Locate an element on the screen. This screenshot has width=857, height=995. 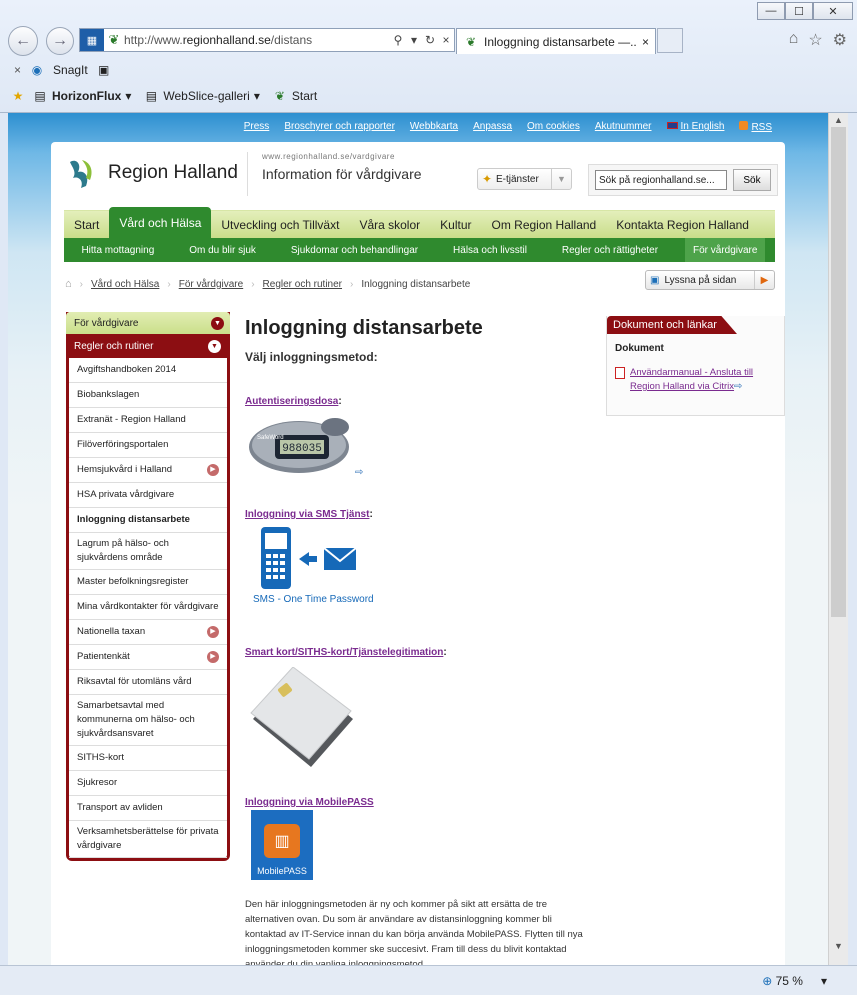
close-toolbar-icon: × is located at coordinates (17, 70).